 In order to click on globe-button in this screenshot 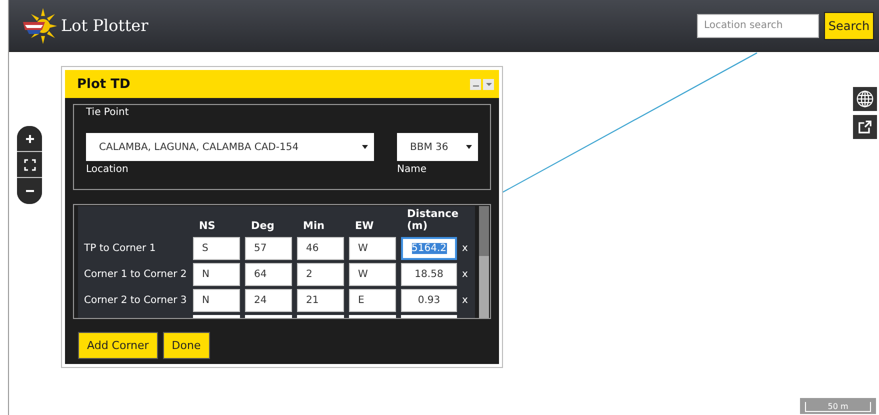, I will do `click(865, 99)`.